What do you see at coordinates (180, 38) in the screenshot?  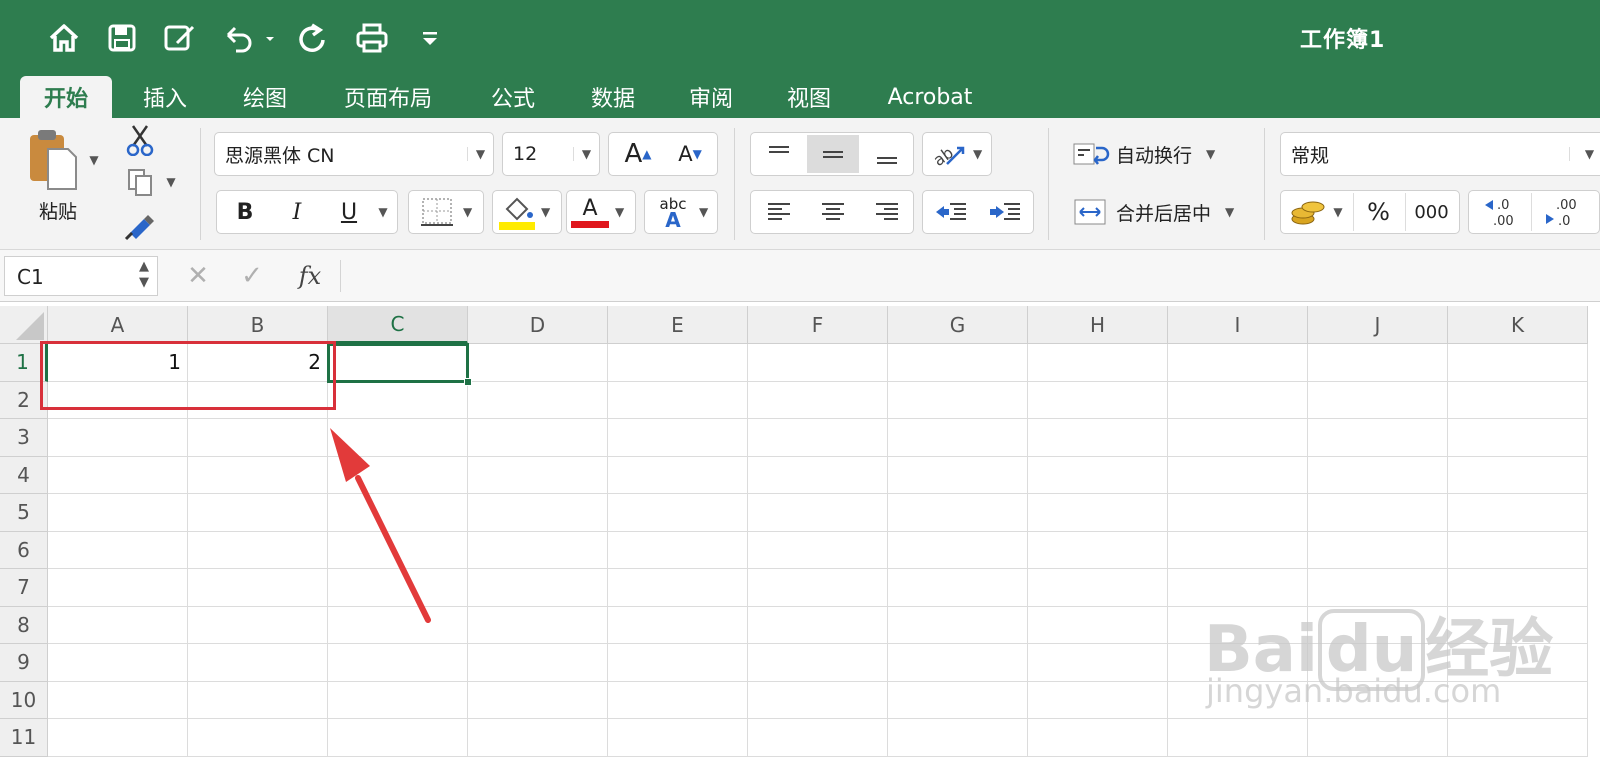 I see `save-as-icon` at bounding box center [180, 38].